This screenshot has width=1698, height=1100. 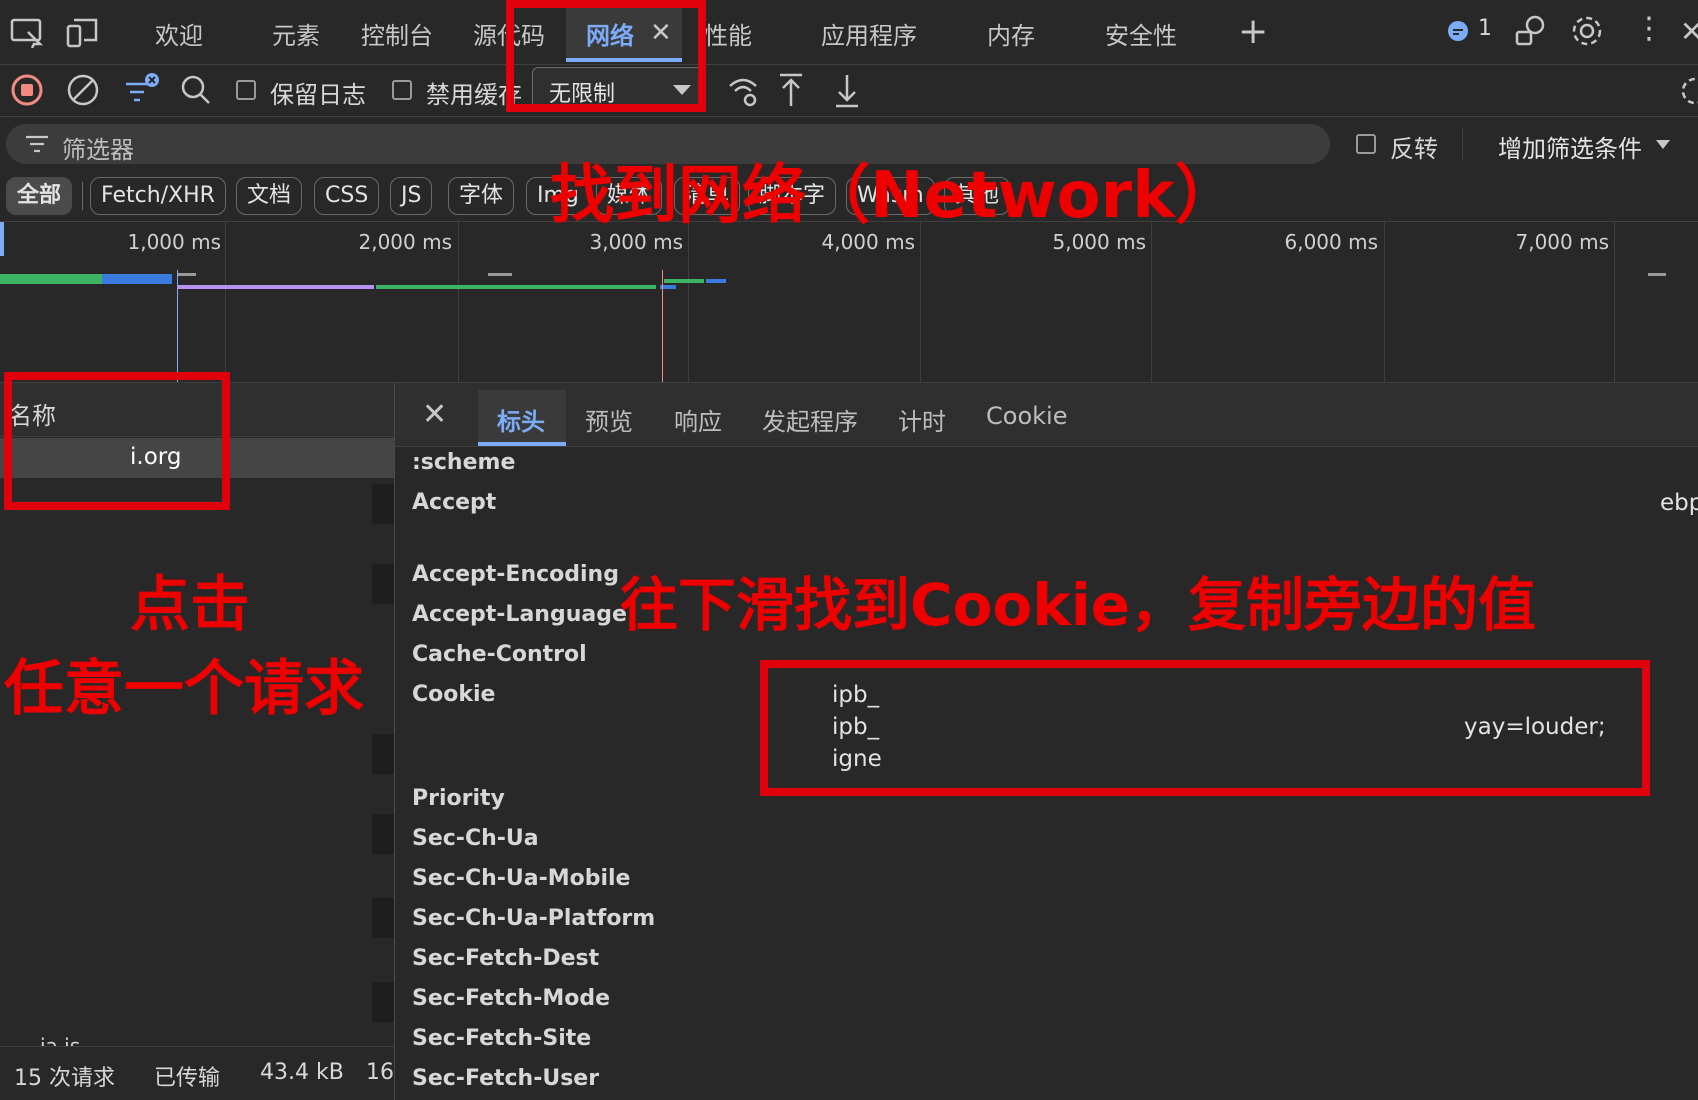 What do you see at coordinates (1414, 149) in the screenshot?
I see `invert-label: 反转` at bounding box center [1414, 149].